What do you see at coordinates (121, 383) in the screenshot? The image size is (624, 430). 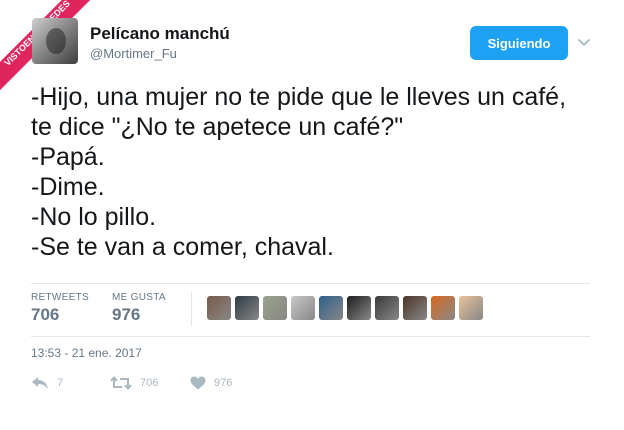 I see `retweet-icon` at bounding box center [121, 383].